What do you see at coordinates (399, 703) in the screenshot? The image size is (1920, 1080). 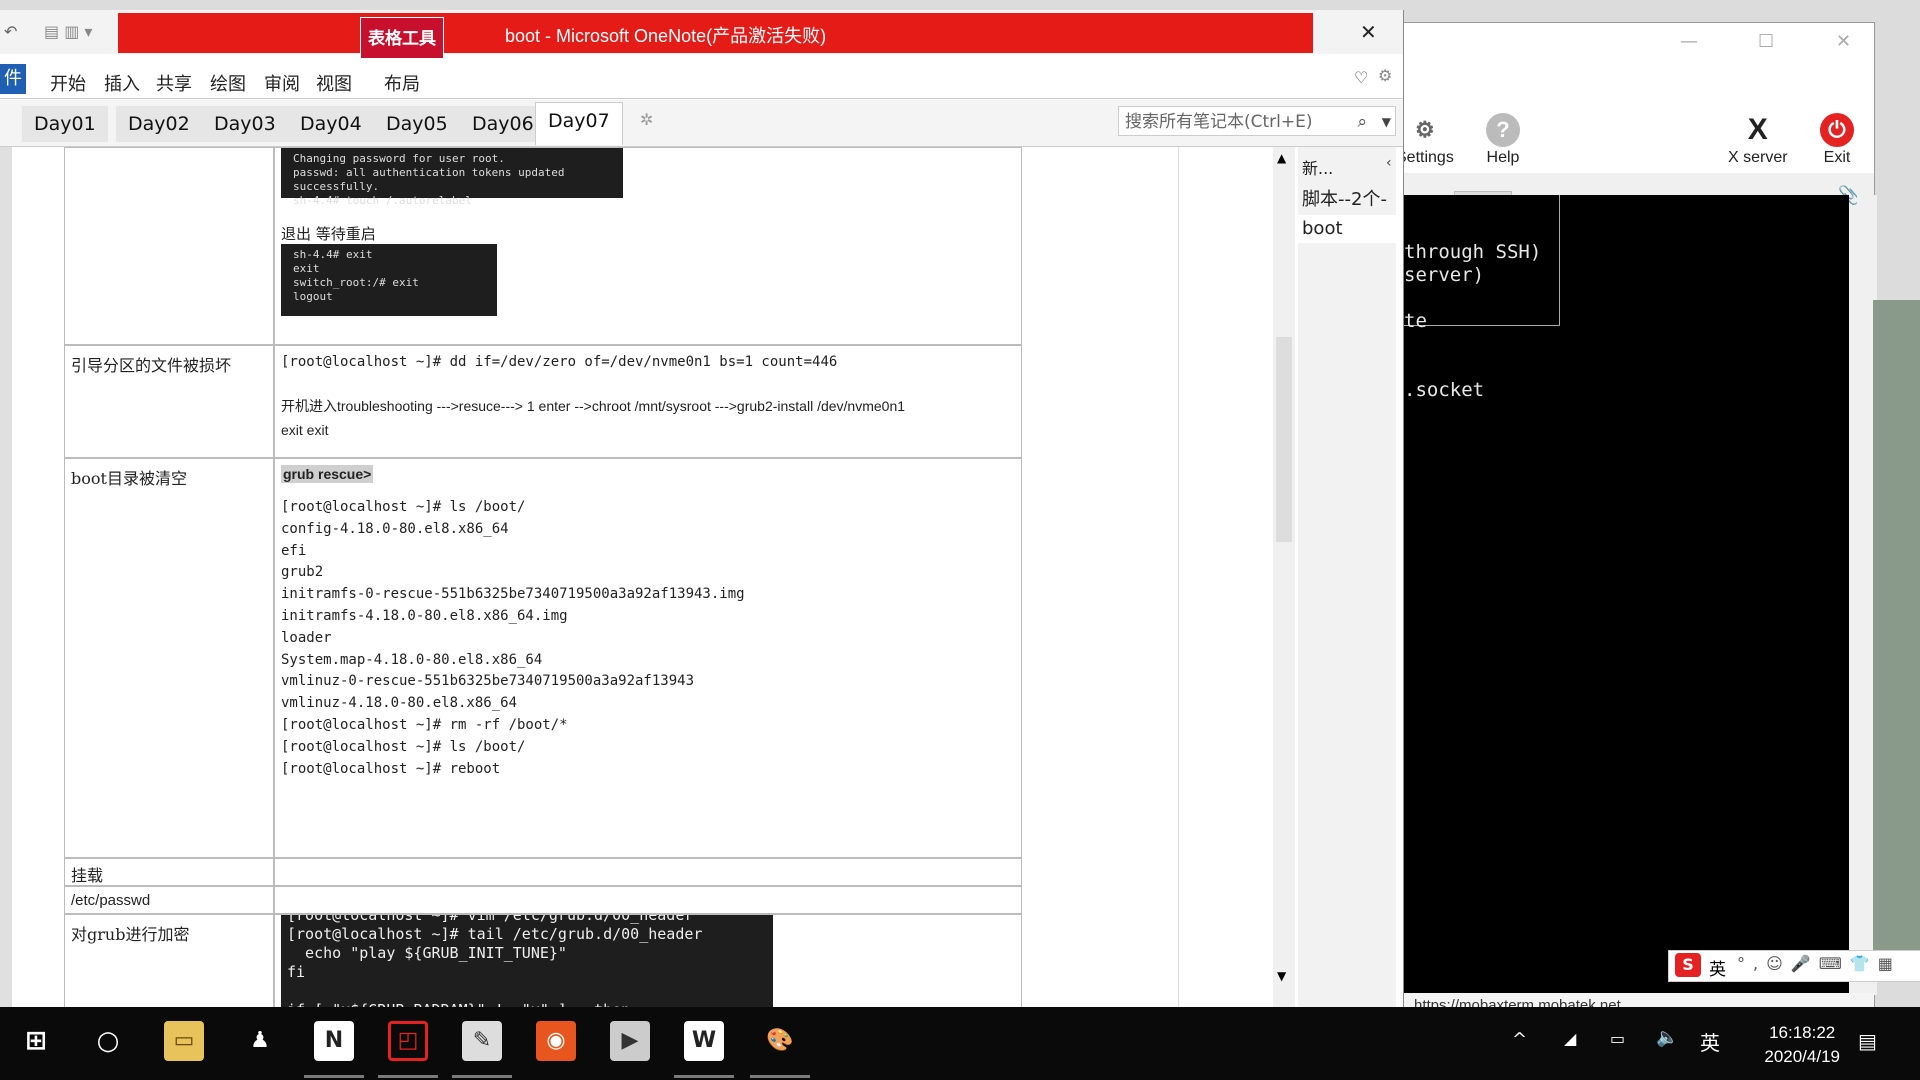 I see `code-line: vmlinuz-4.18.0-80.el8.x86_64` at bounding box center [399, 703].